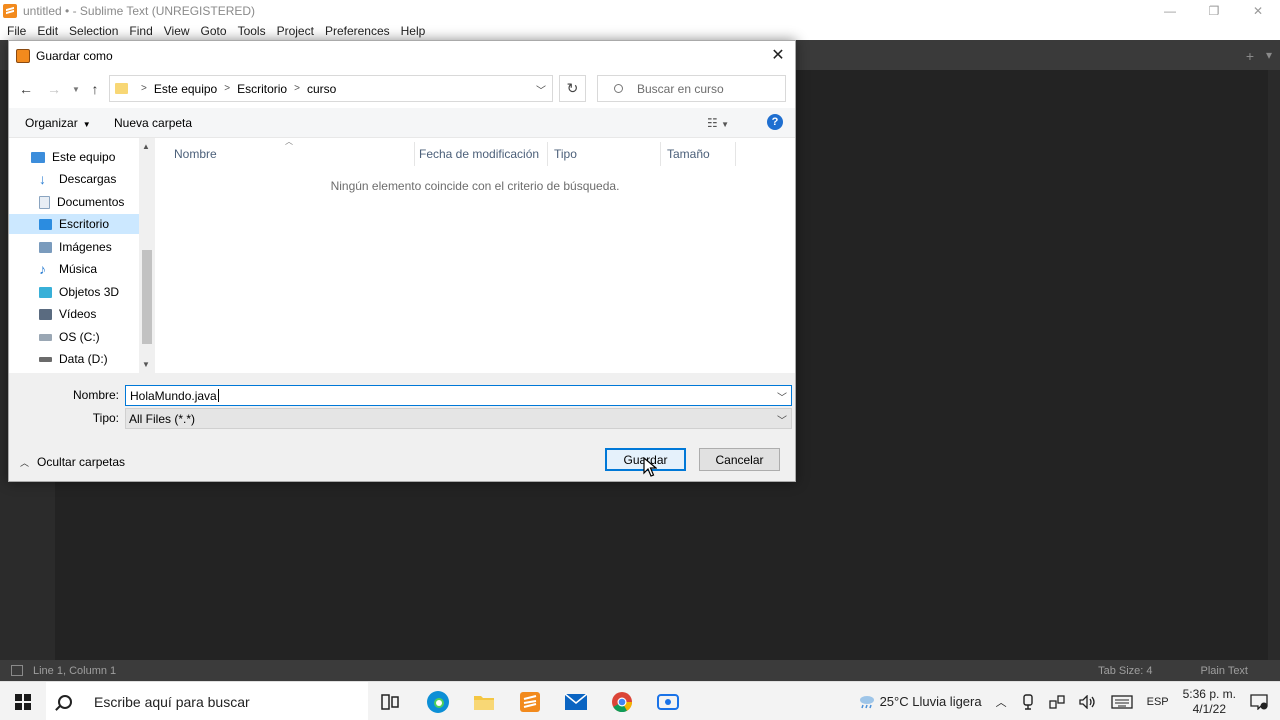 Image resolution: width=1280 pixels, height=720 pixels. Describe the element at coordinates (16, 31) in the screenshot. I see `menu-file: File` at that location.